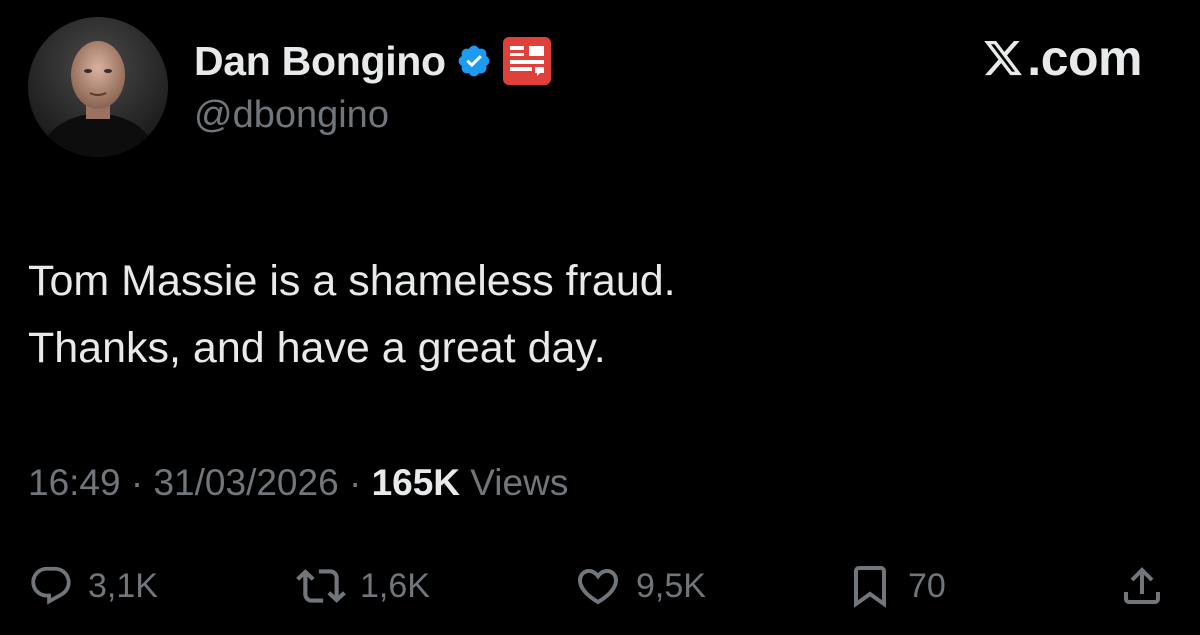 This screenshot has width=1200, height=635. I want to click on like-count: 9,5K, so click(671, 585).